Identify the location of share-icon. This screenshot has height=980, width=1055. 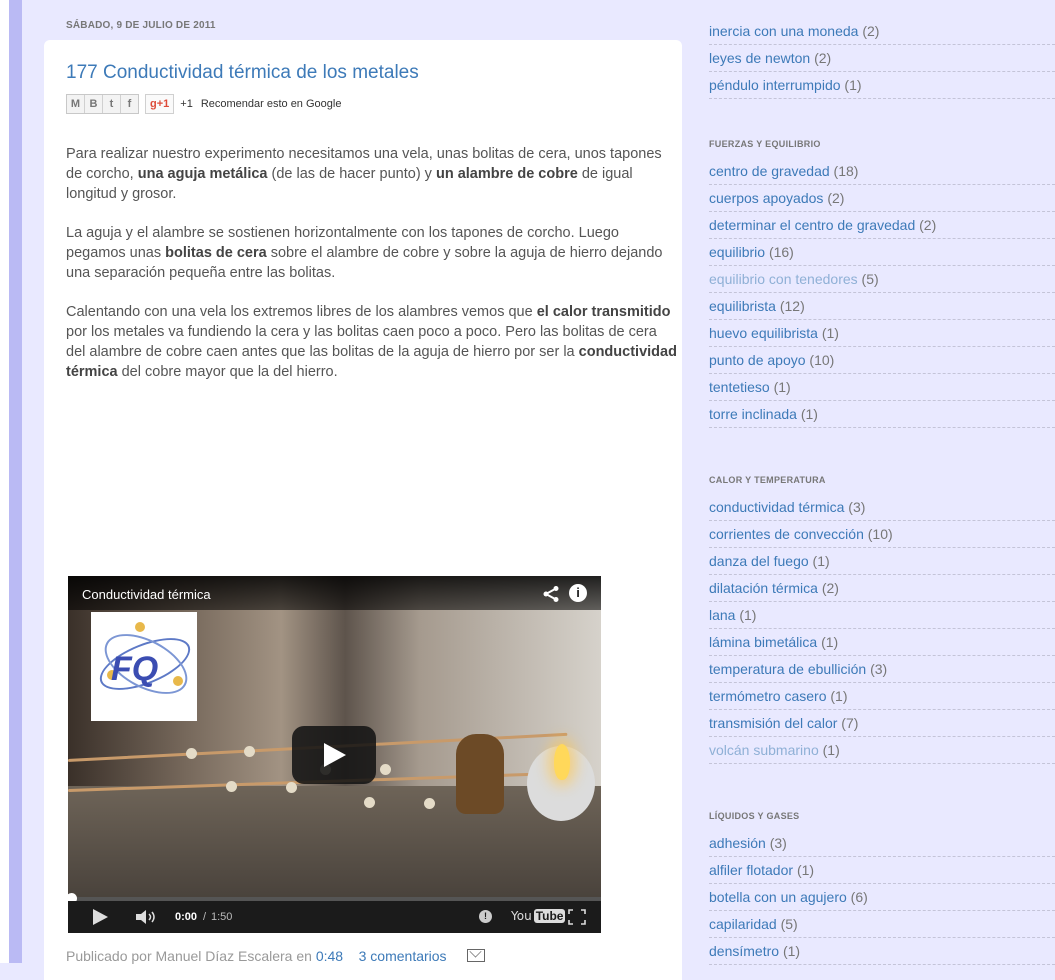
(551, 594).